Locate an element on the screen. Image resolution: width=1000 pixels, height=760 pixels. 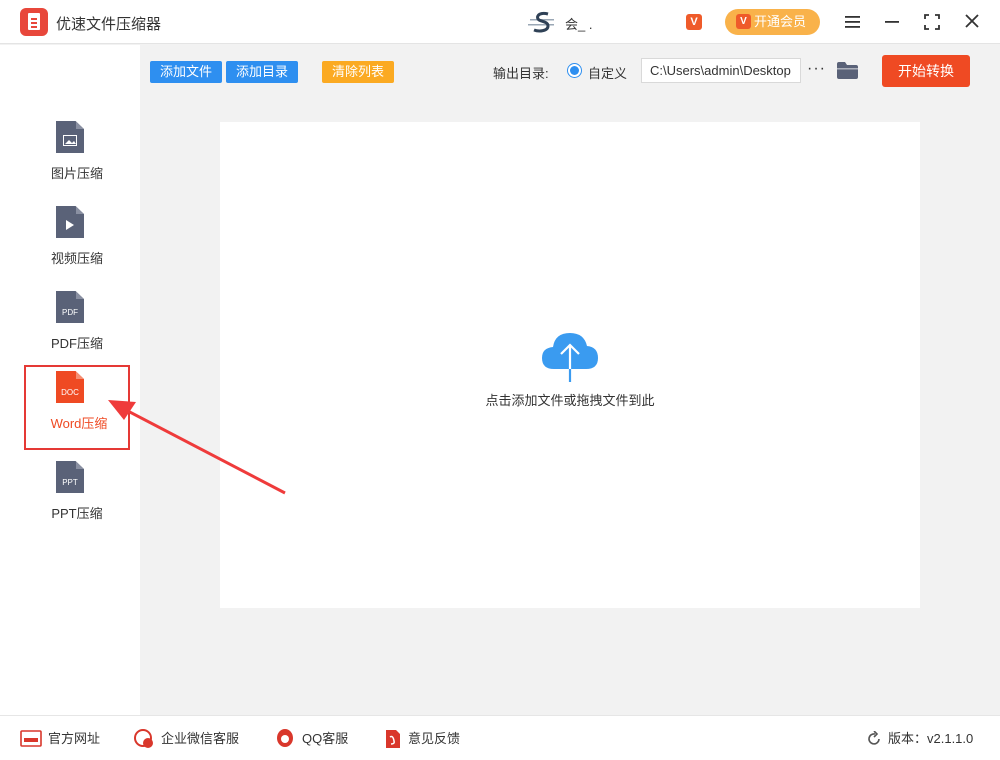
start-convert-button: 开始转换 is located at coordinates (926, 71).